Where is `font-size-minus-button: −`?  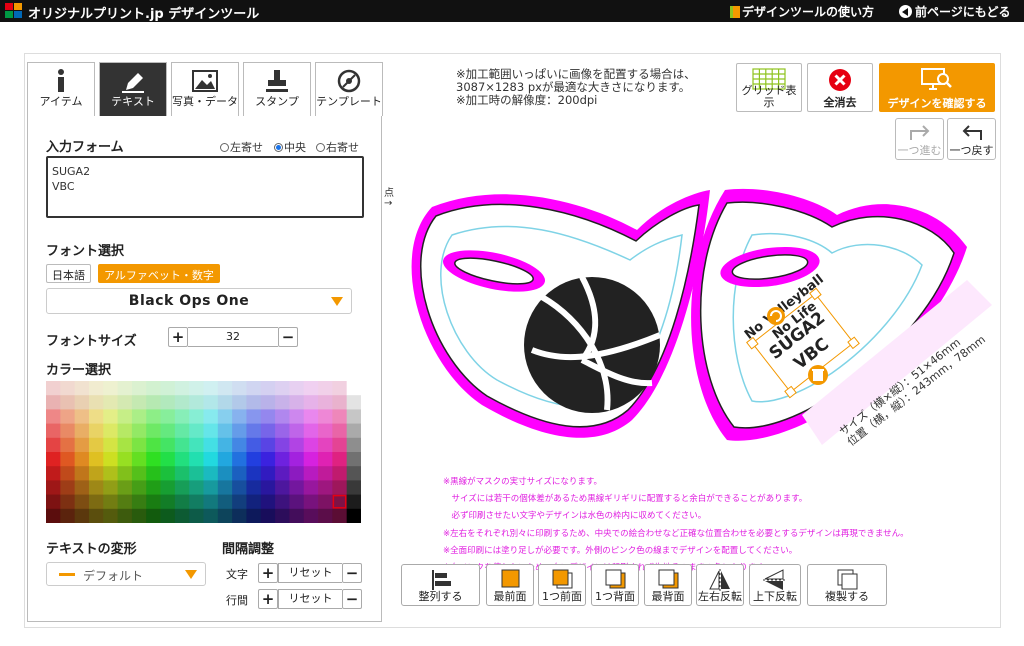
font-size-minus-button: − is located at coordinates (288, 337).